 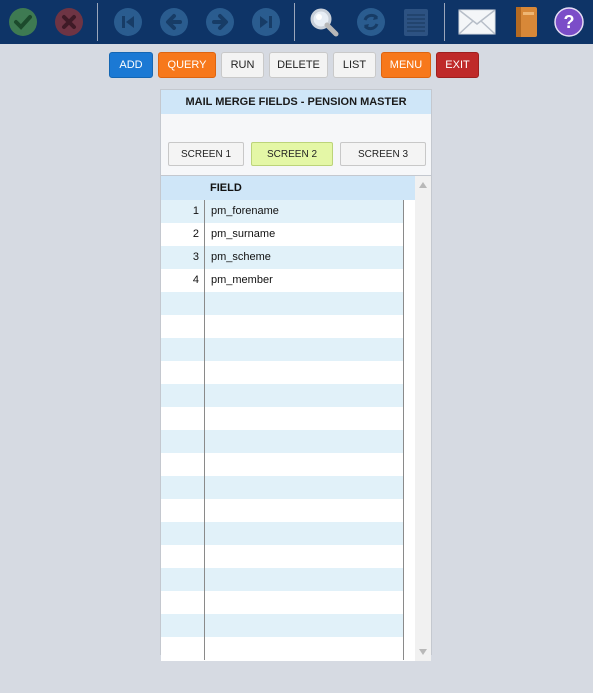 What do you see at coordinates (416, 22) in the screenshot?
I see `notepad-icon` at bounding box center [416, 22].